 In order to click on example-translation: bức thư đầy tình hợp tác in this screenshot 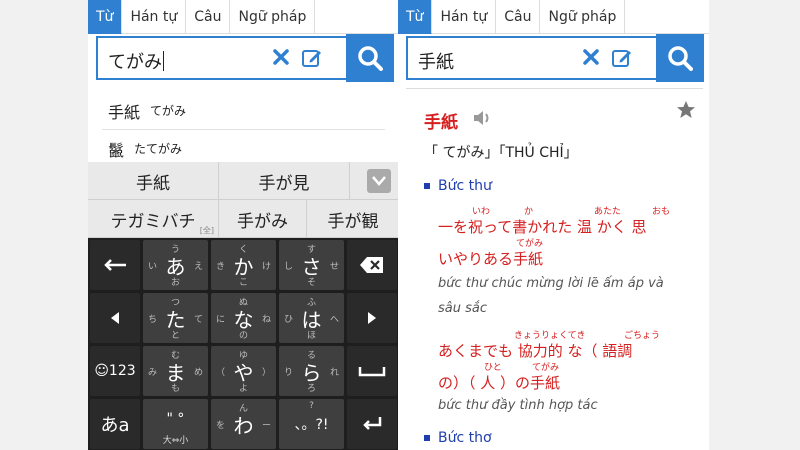, I will do `click(518, 405)`.